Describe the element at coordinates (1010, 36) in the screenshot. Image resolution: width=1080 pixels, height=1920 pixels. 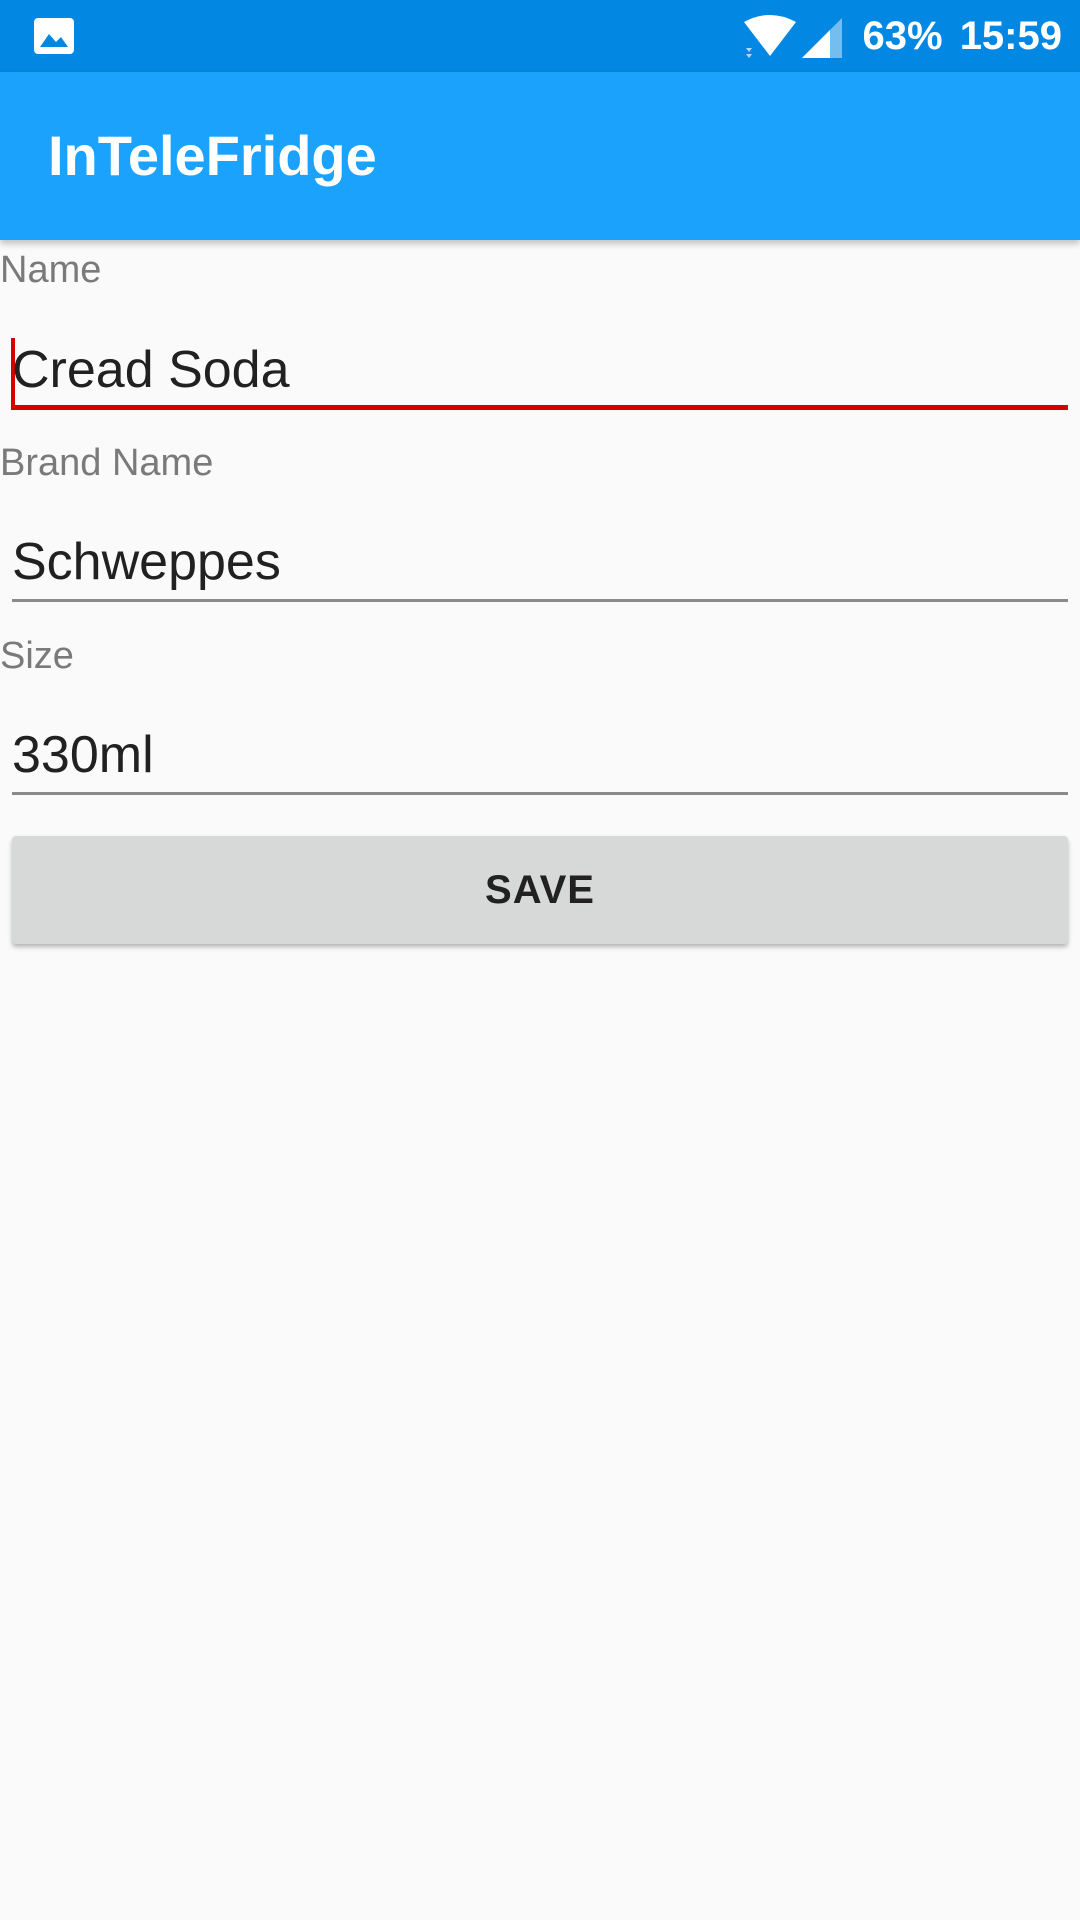
I see `clock: 15:59` at that location.